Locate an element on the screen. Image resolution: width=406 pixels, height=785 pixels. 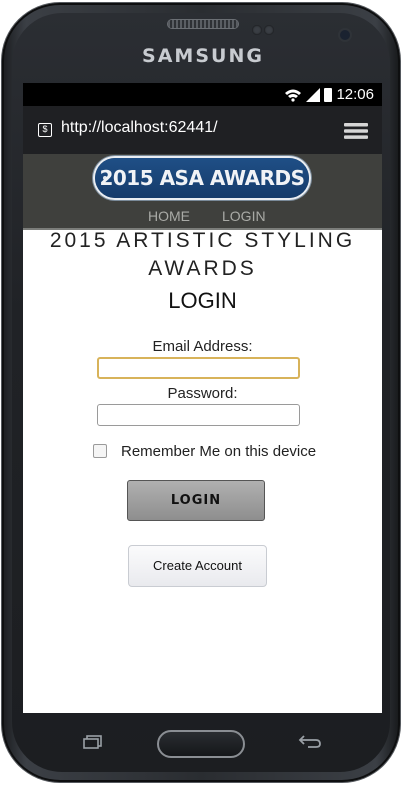
login-heading: LOGIN is located at coordinates (202, 300).